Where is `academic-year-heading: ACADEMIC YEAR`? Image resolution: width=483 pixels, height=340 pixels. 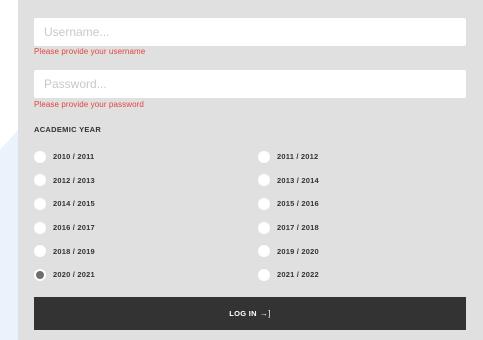
academic-year-heading: ACADEMIC YEAR is located at coordinates (68, 129).